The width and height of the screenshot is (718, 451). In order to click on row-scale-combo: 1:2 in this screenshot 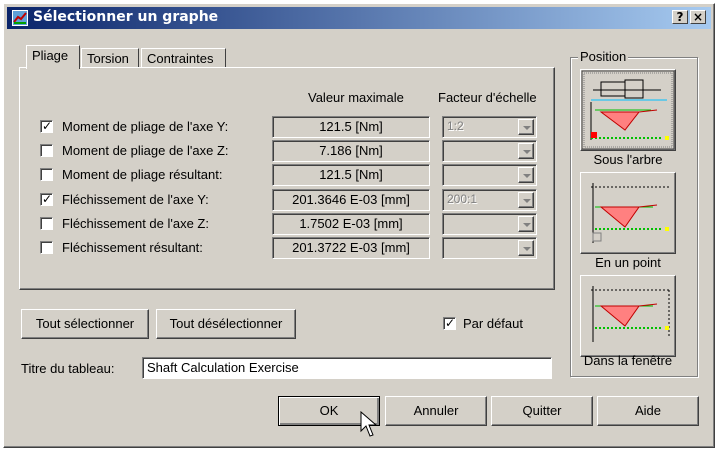, I will do `click(489, 127)`.